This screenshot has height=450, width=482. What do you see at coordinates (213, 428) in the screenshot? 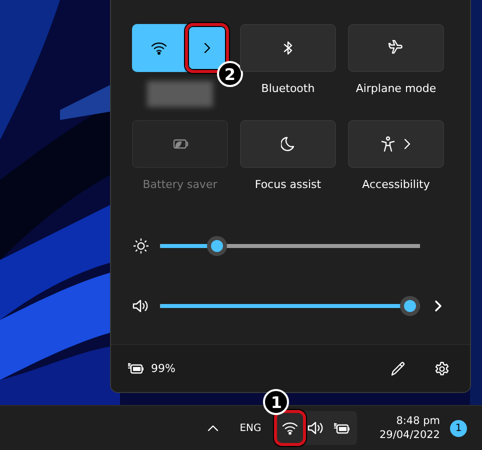
I see `caret-up-icon` at bounding box center [213, 428].